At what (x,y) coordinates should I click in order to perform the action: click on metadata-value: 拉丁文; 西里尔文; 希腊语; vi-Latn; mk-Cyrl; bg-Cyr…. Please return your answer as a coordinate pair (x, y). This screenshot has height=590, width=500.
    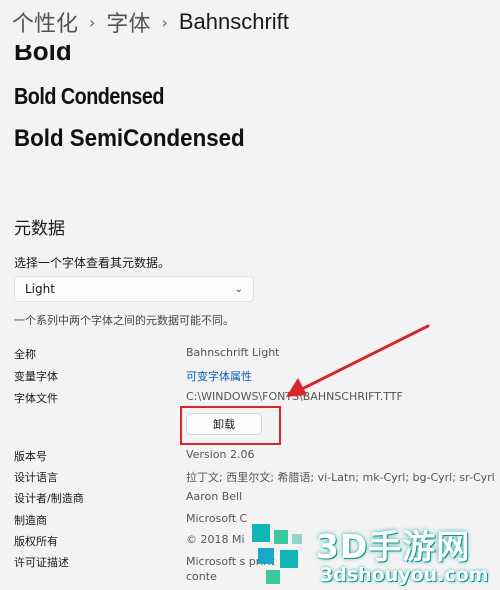
    Looking at the image, I should click on (340, 477).